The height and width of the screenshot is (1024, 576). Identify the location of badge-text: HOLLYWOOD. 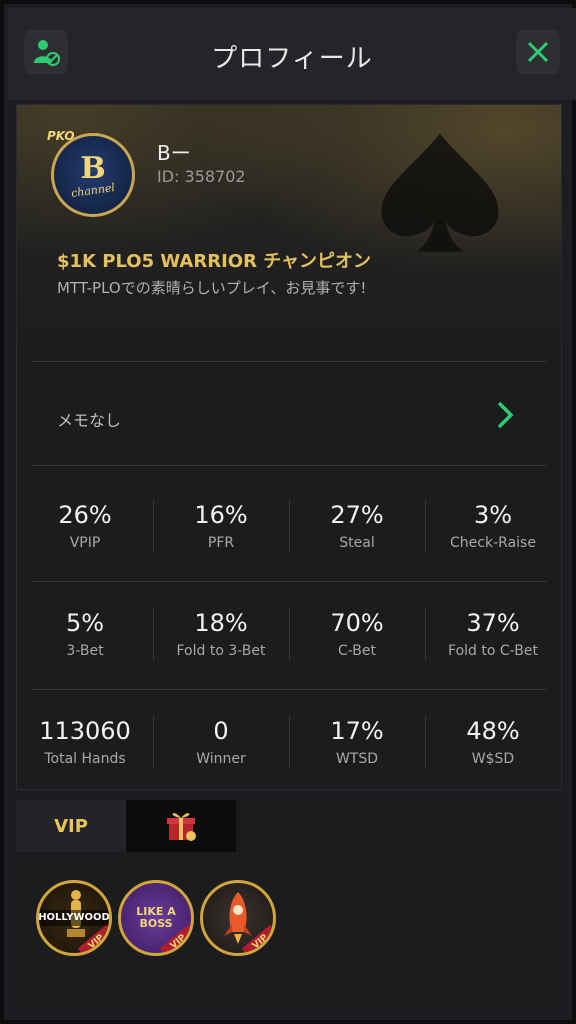
(74, 918).